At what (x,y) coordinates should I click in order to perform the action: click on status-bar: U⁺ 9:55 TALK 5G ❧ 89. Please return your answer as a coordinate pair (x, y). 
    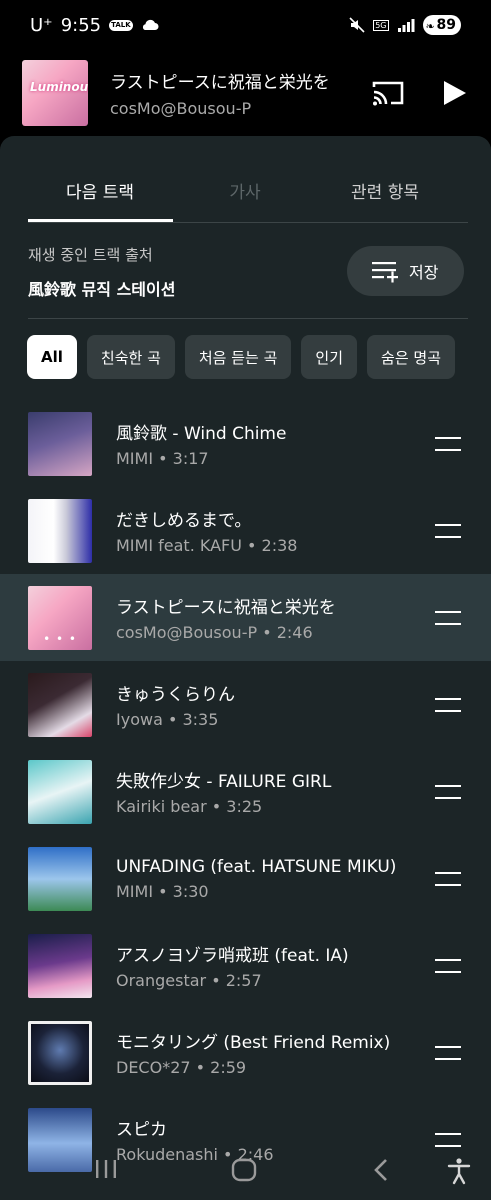
    Looking at the image, I should click on (245, 25).